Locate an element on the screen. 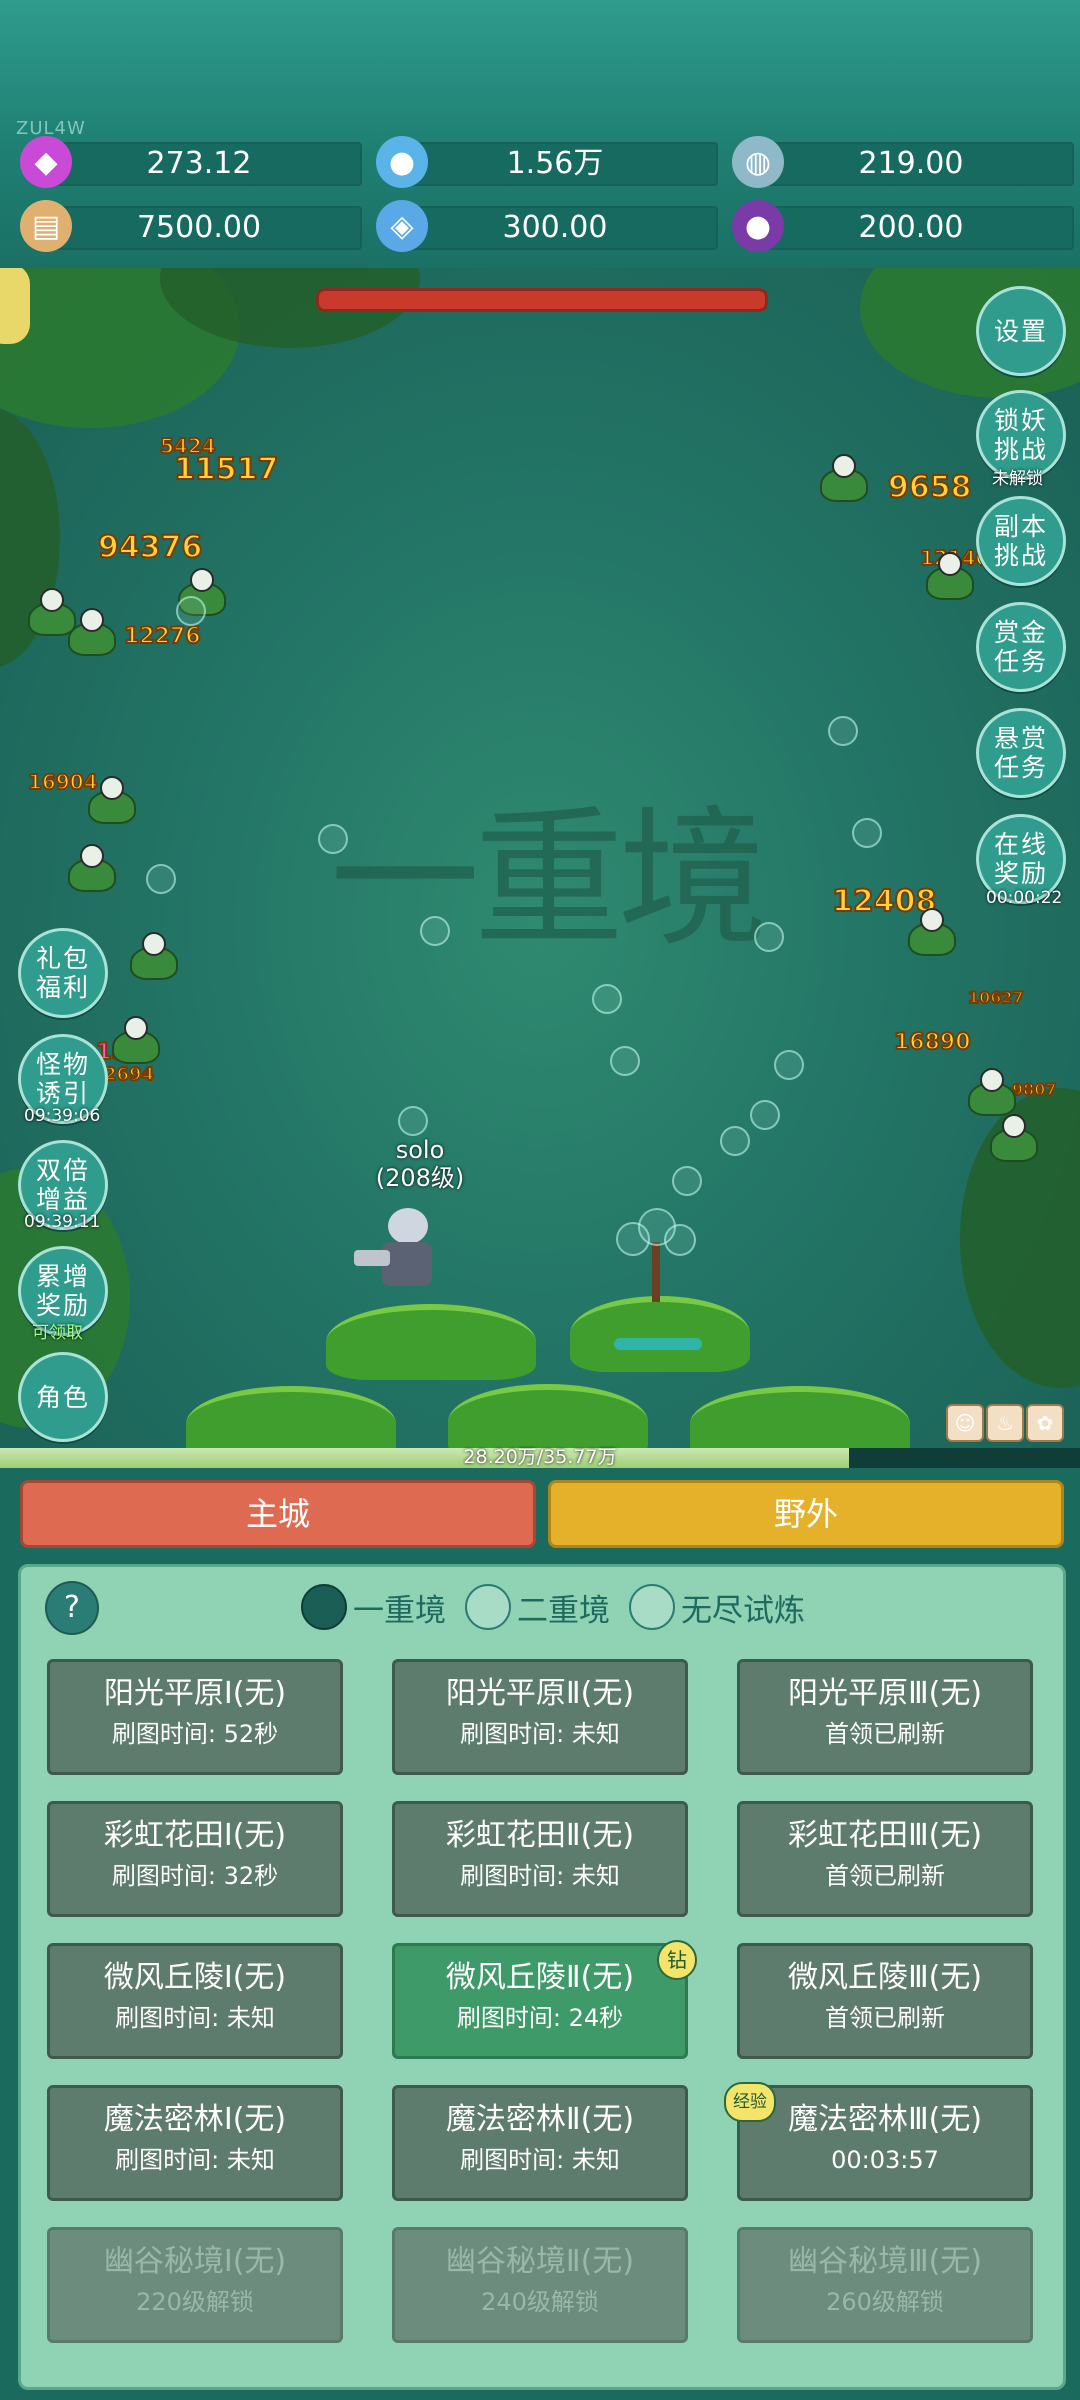 This screenshot has height=2400, width=1080. map-status: 首领已刷新 is located at coordinates (885, 1876).